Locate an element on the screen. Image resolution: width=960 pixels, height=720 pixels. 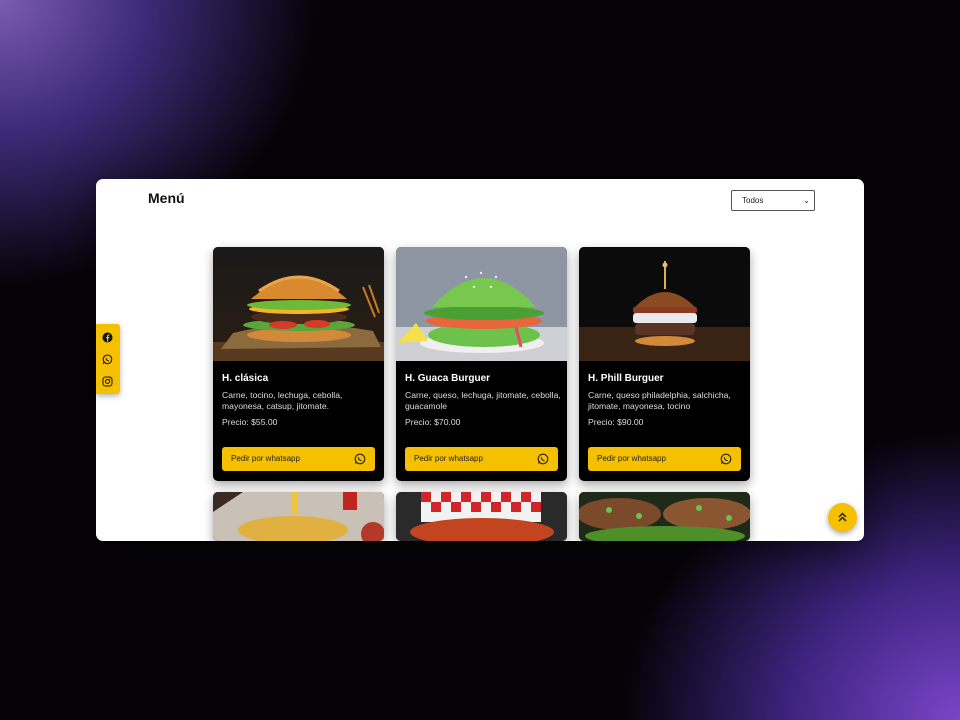
item-name: H. clásica is located at coordinates (245, 378).